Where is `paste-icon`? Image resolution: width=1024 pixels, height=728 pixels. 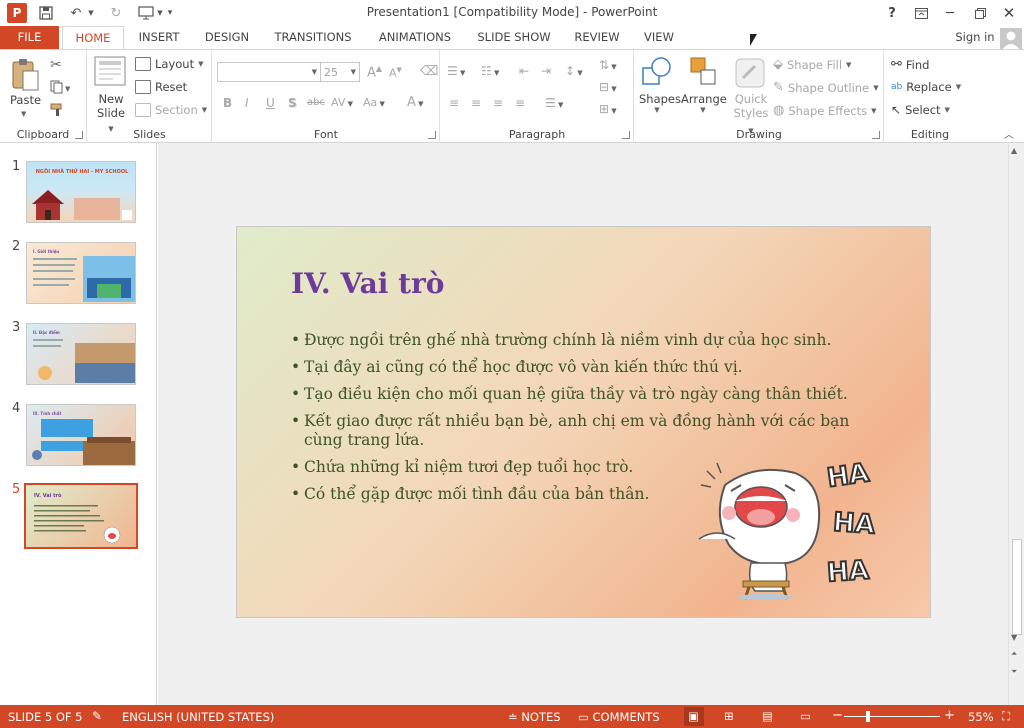
paste-icon is located at coordinates (25, 76).